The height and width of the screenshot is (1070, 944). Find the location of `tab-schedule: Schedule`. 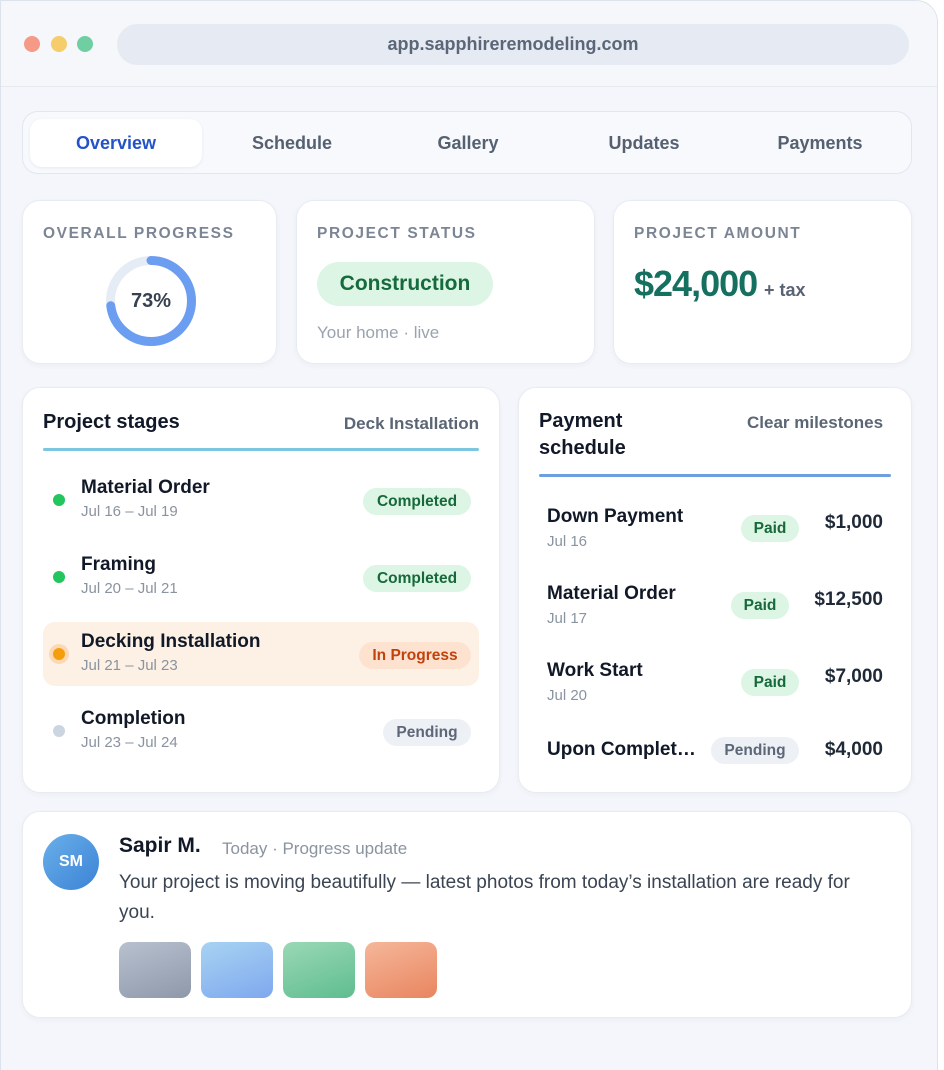

tab-schedule: Schedule is located at coordinates (292, 143).